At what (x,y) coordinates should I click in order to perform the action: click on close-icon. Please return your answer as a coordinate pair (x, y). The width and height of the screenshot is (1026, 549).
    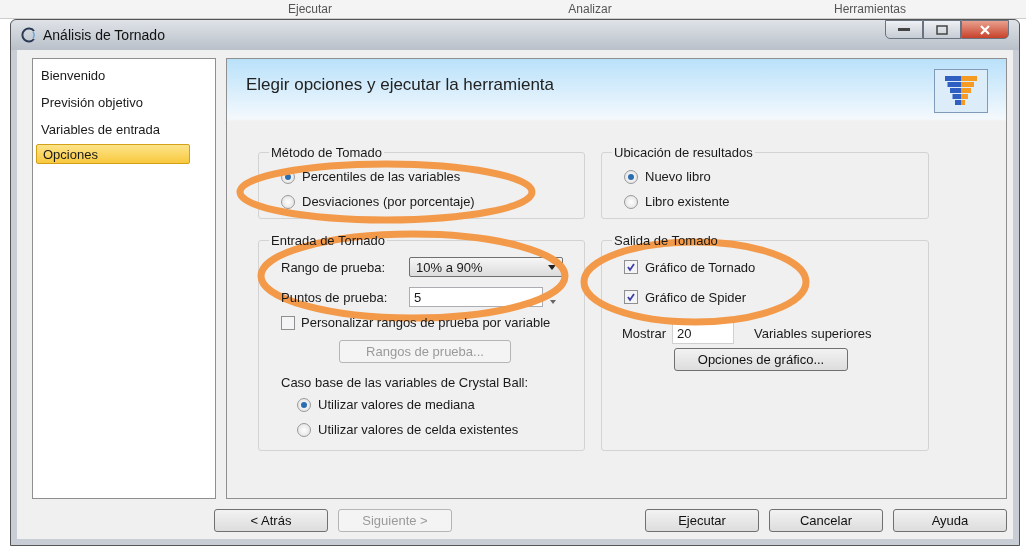
    Looking at the image, I should click on (985, 29).